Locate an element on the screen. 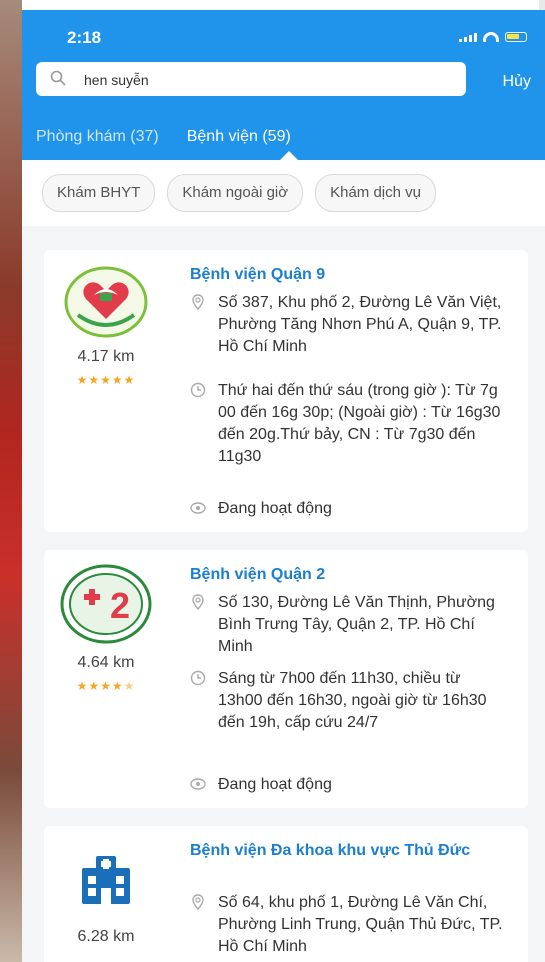 The height and width of the screenshot is (962, 545). svg-text: 2 is located at coordinates (120, 605).